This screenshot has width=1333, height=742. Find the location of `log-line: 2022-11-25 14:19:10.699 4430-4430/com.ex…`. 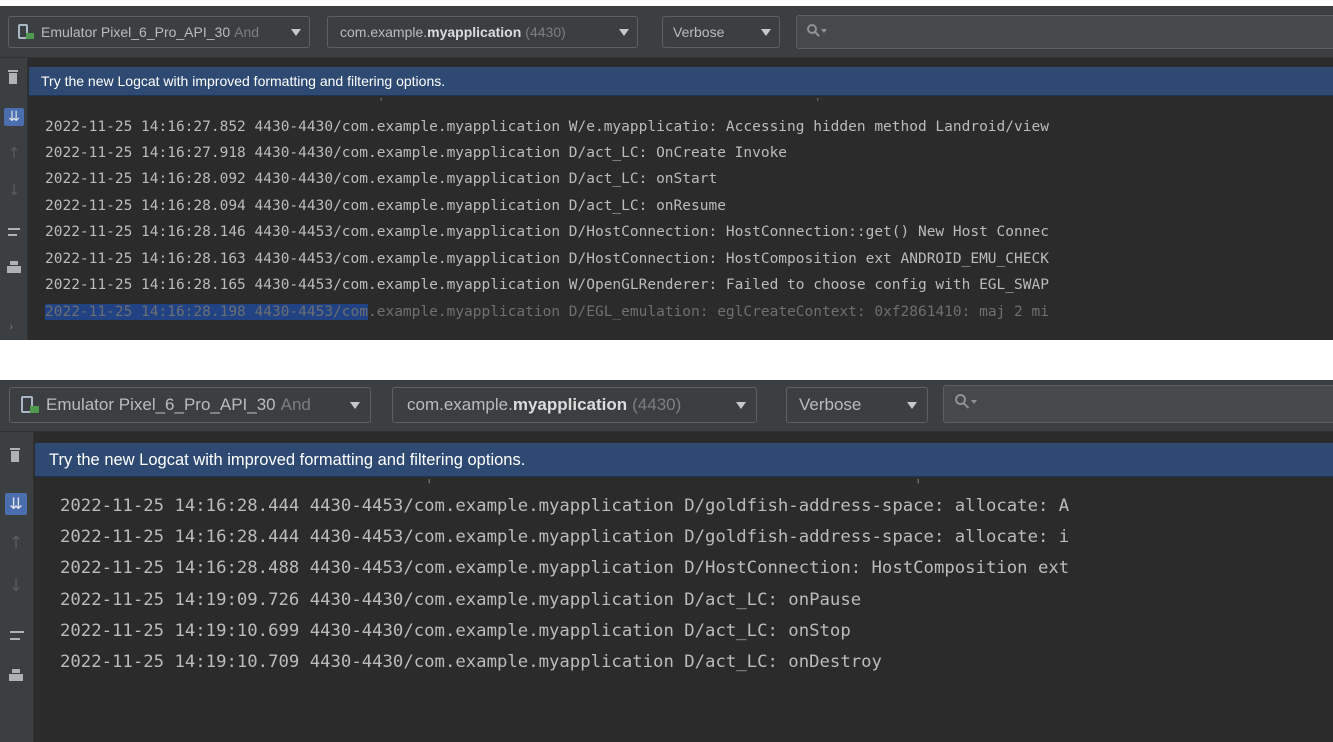

log-line: 2022-11-25 14:19:10.699 4430-4430/com.ex… is located at coordinates (455, 631).